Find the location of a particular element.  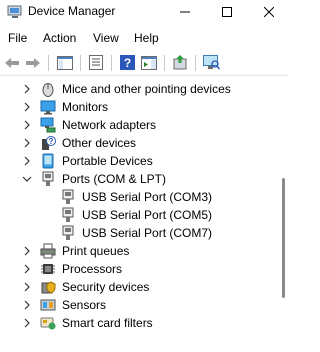

vertical-scrollbar is located at coordinates (283, 215).